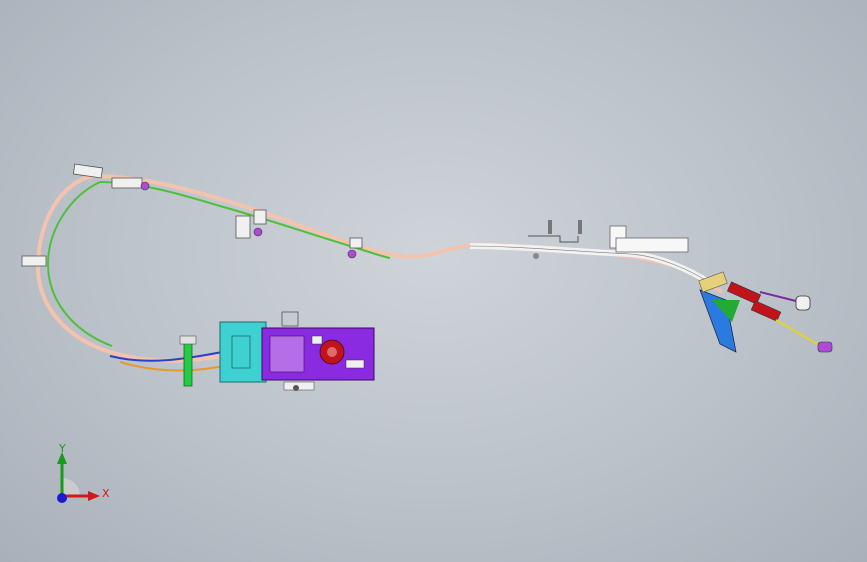 This screenshot has height=562, width=867. I want to click on end-fitting, so click(765, 312).